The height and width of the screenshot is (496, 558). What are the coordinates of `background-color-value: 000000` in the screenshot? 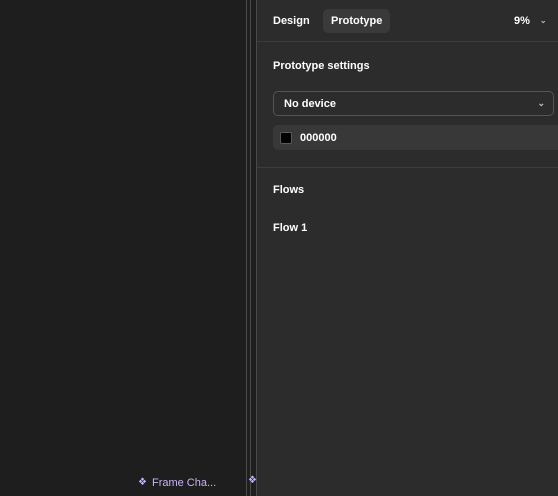 It's located at (318, 137).